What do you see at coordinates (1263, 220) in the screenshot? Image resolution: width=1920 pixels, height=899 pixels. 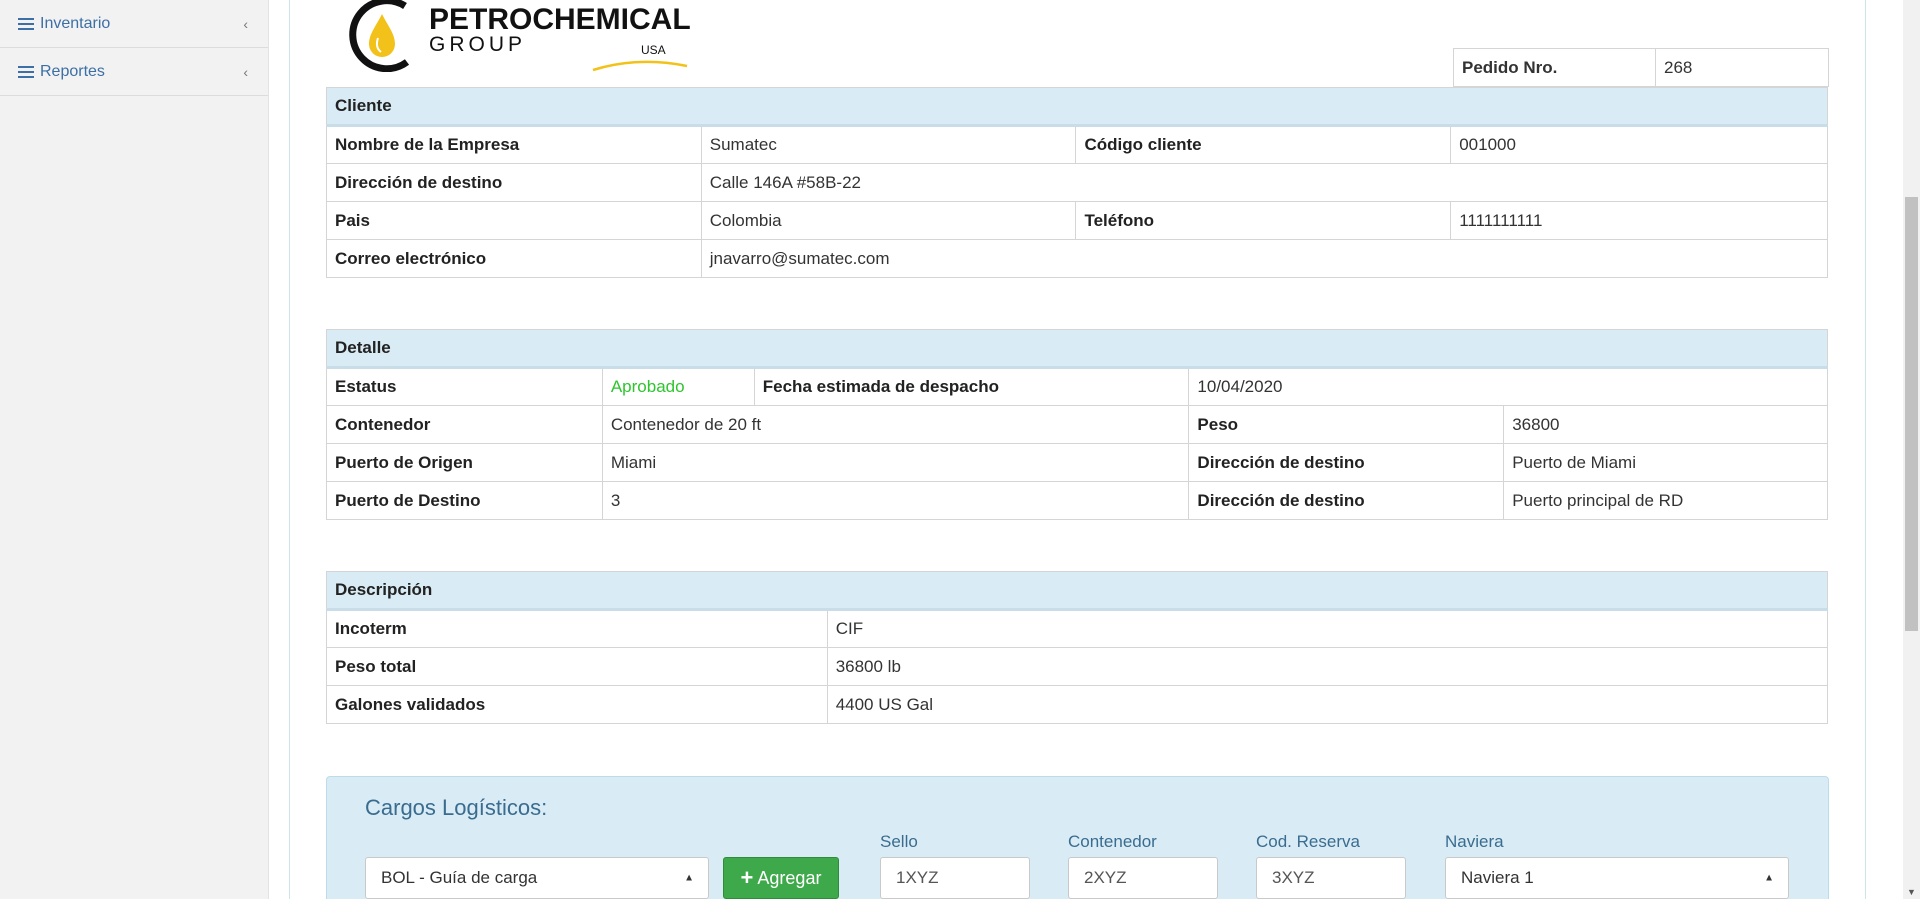 I see `telefono-label: Teléfono` at bounding box center [1263, 220].